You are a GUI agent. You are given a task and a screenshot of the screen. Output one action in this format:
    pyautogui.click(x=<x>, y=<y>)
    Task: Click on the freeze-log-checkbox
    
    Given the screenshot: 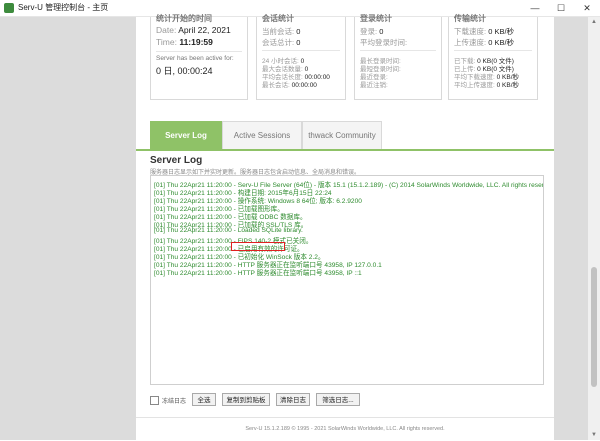 What is the action you would take?
    pyautogui.click(x=154, y=400)
    